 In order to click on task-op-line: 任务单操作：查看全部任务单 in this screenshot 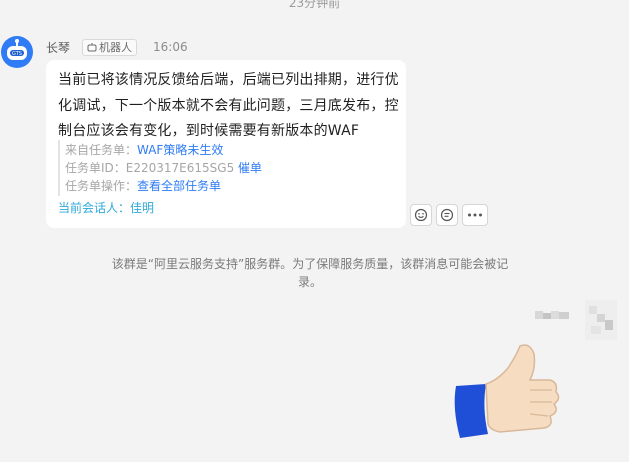, I will do `click(143, 186)`.